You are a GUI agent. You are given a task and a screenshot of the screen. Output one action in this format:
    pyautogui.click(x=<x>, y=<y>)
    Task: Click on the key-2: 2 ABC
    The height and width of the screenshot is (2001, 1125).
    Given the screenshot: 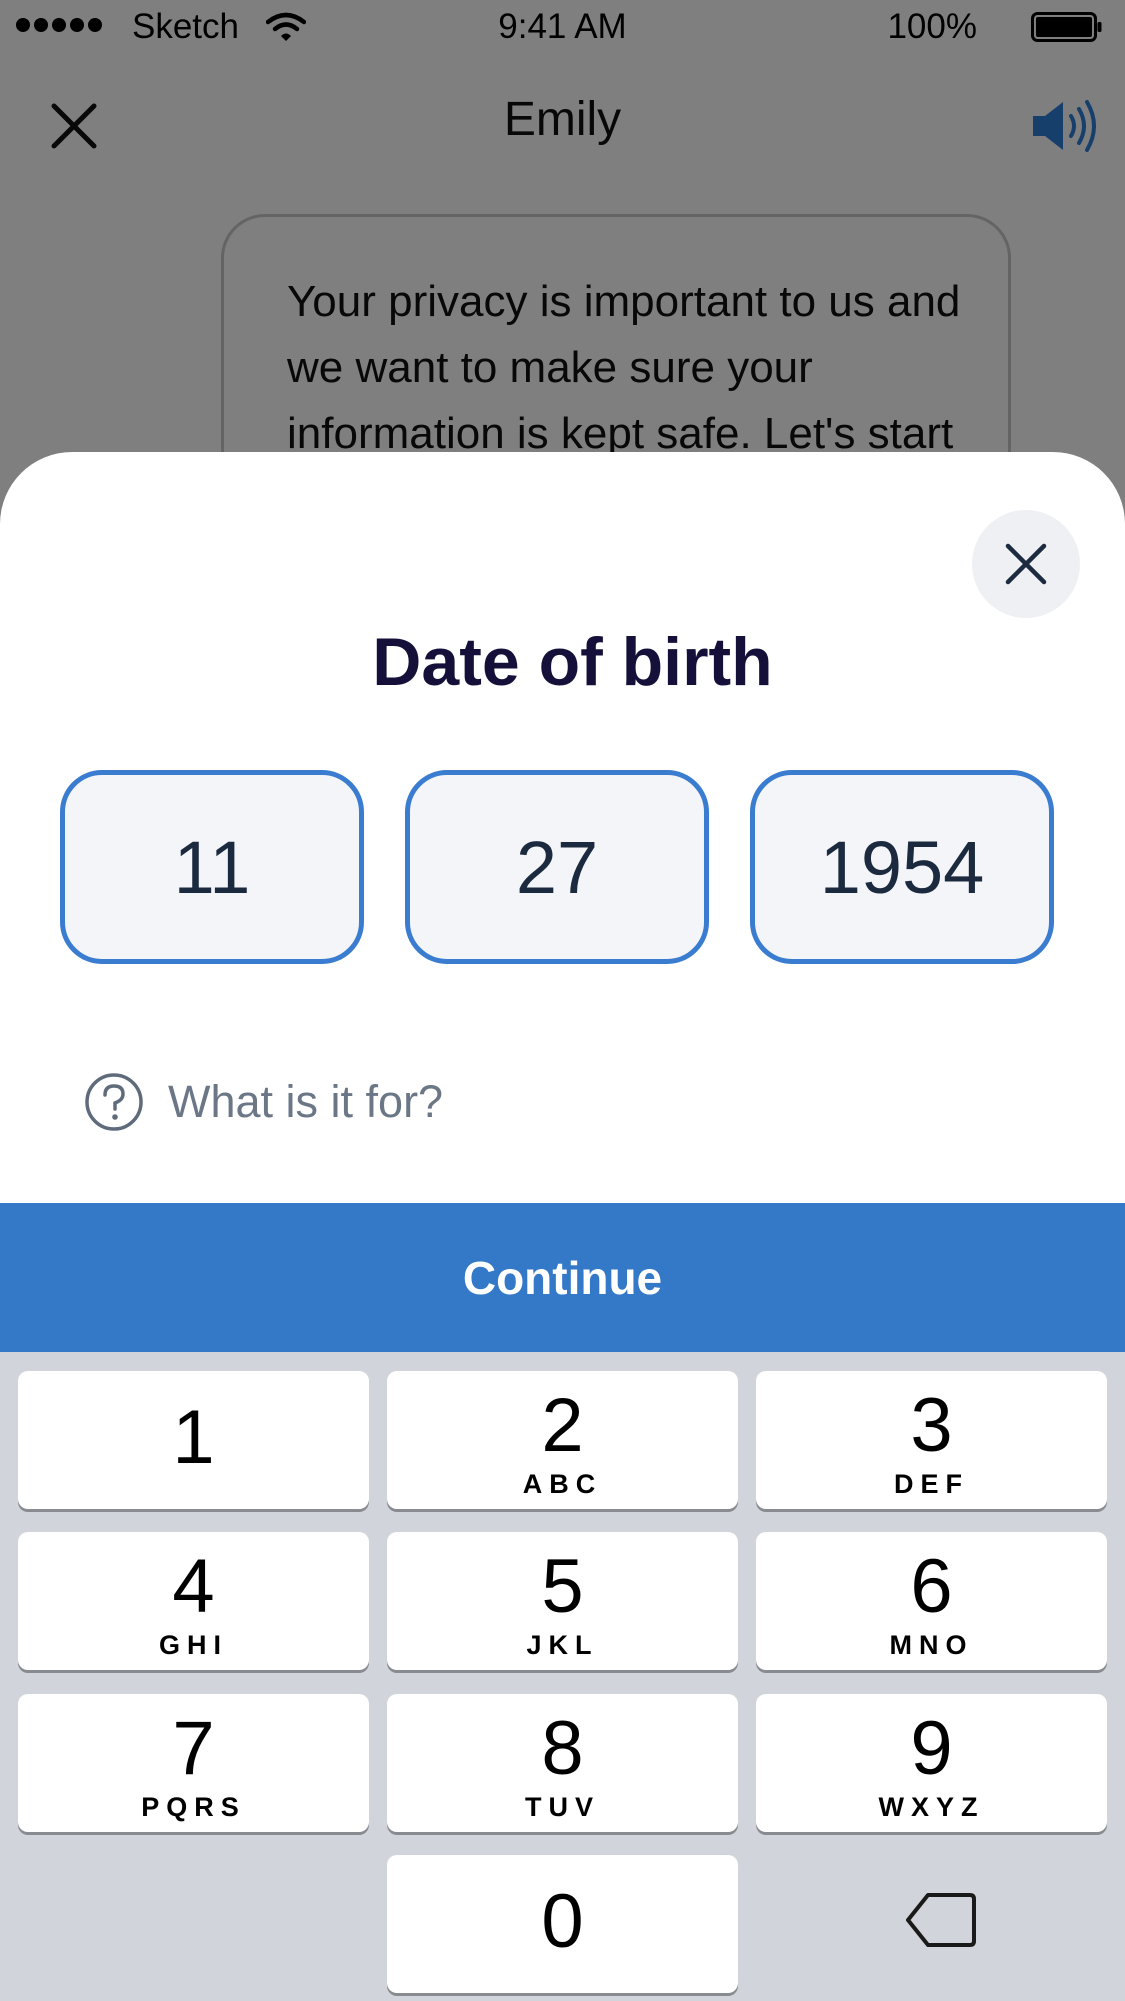 What is the action you would take?
    pyautogui.click(x=562, y=1440)
    